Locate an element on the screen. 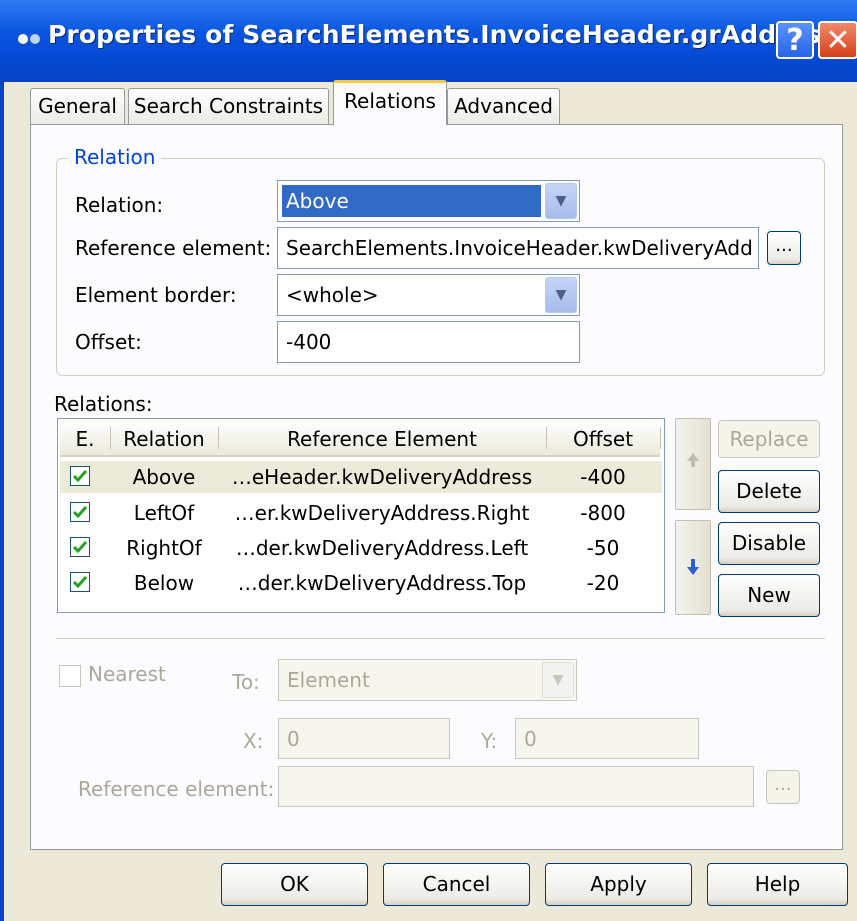  relation-cell: LeftOf is located at coordinates (164, 513).